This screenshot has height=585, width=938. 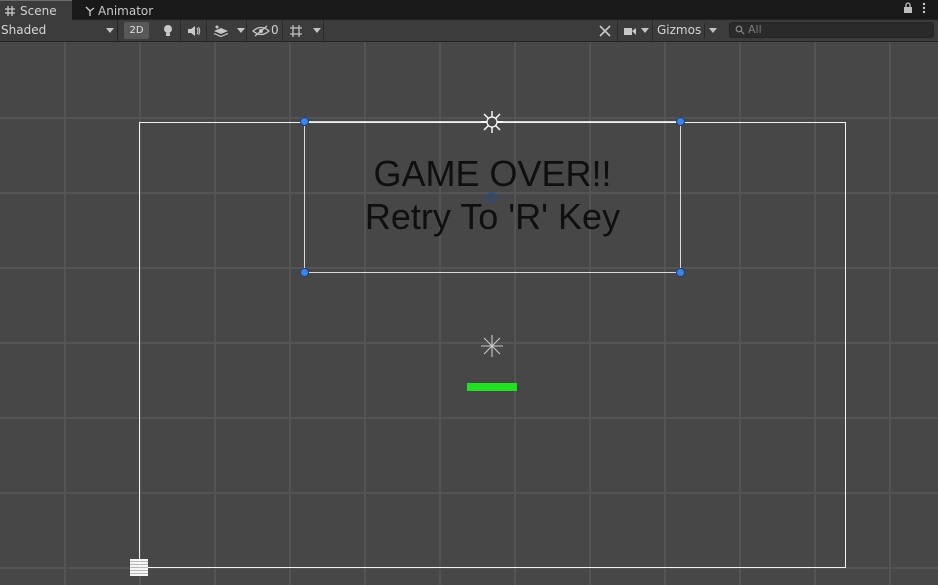 What do you see at coordinates (139, 567) in the screenshot?
I see `event-system-gizmo-icon` at bounding box center [139, 567].